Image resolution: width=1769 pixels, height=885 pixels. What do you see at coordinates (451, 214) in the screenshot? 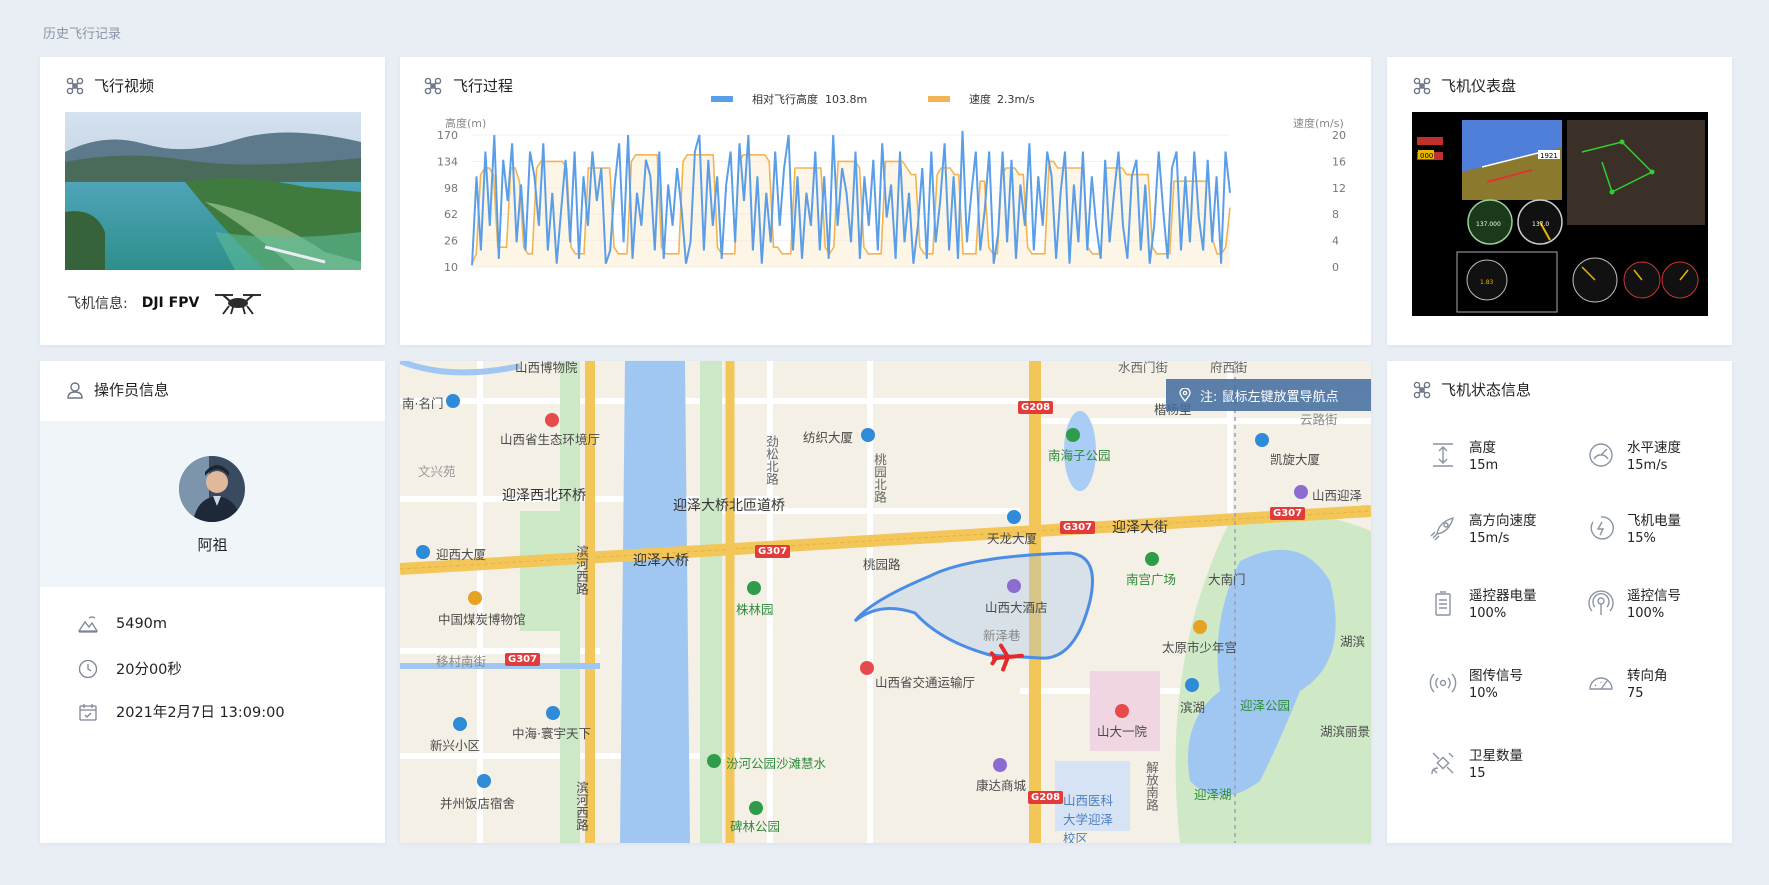
I see `y-tick-left: 62` at bounding box center [451, 214].